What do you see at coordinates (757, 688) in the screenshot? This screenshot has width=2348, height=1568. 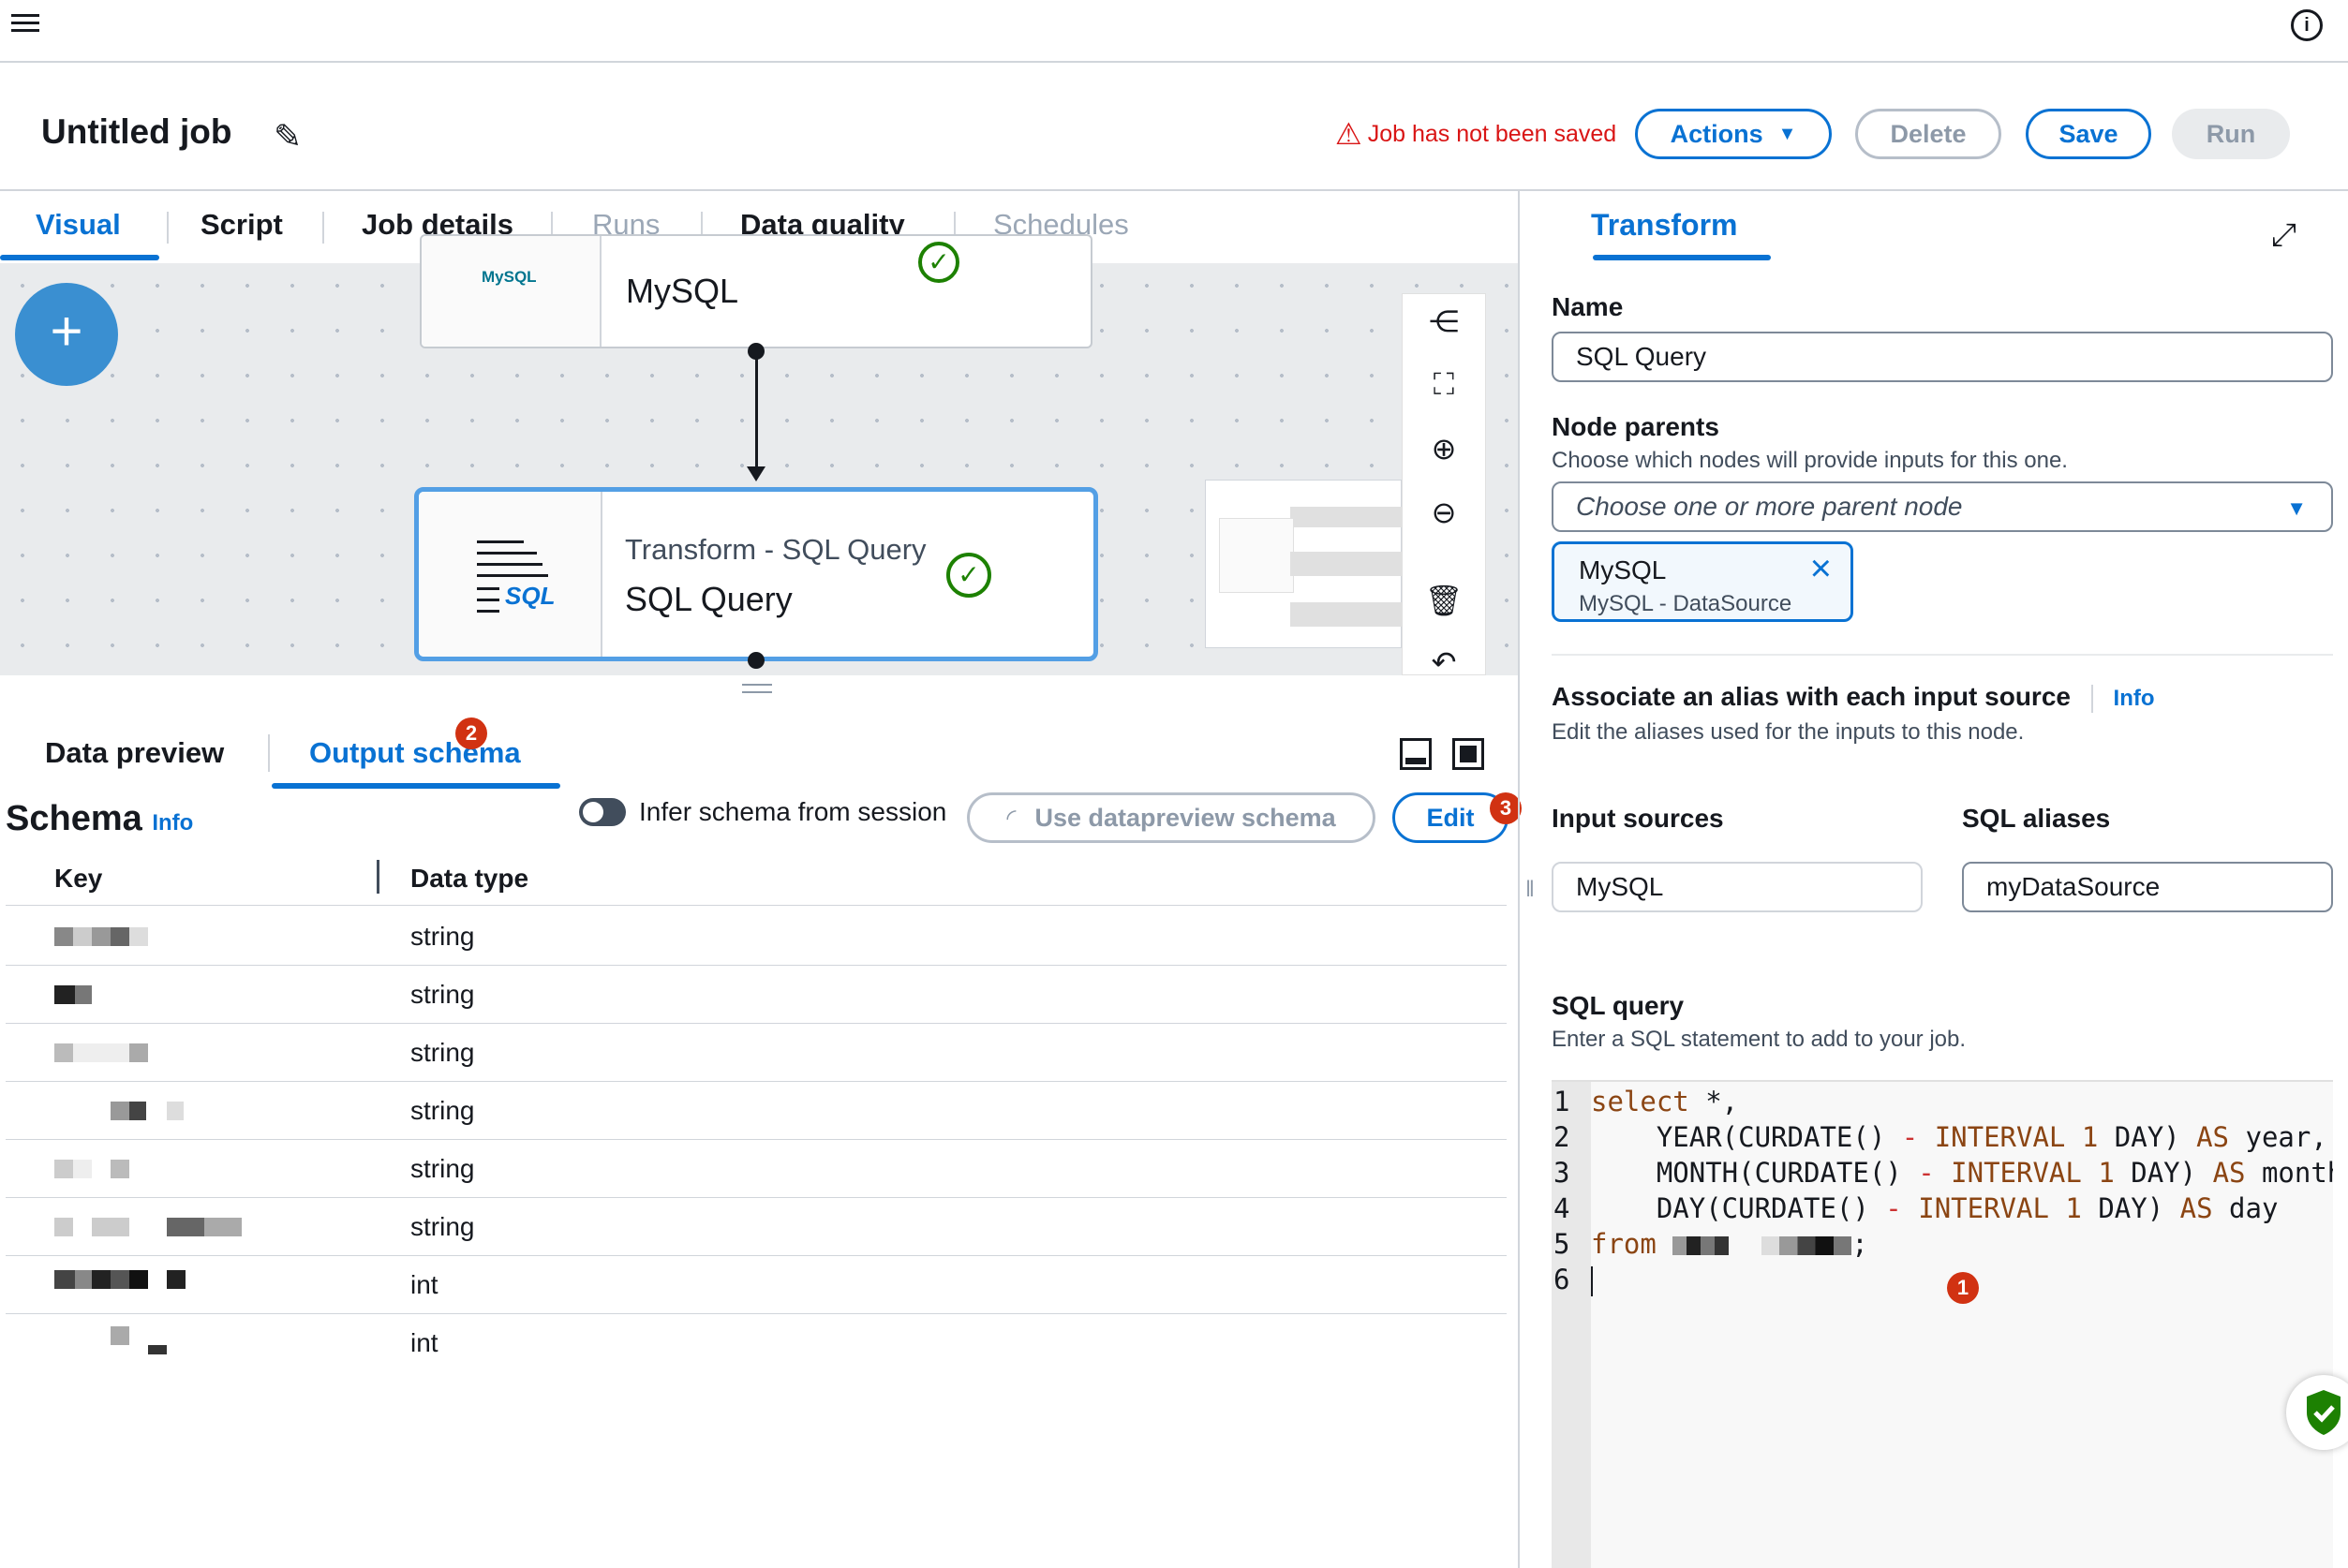 I see `panel-resize-handle` at bounding box center [757, 688].